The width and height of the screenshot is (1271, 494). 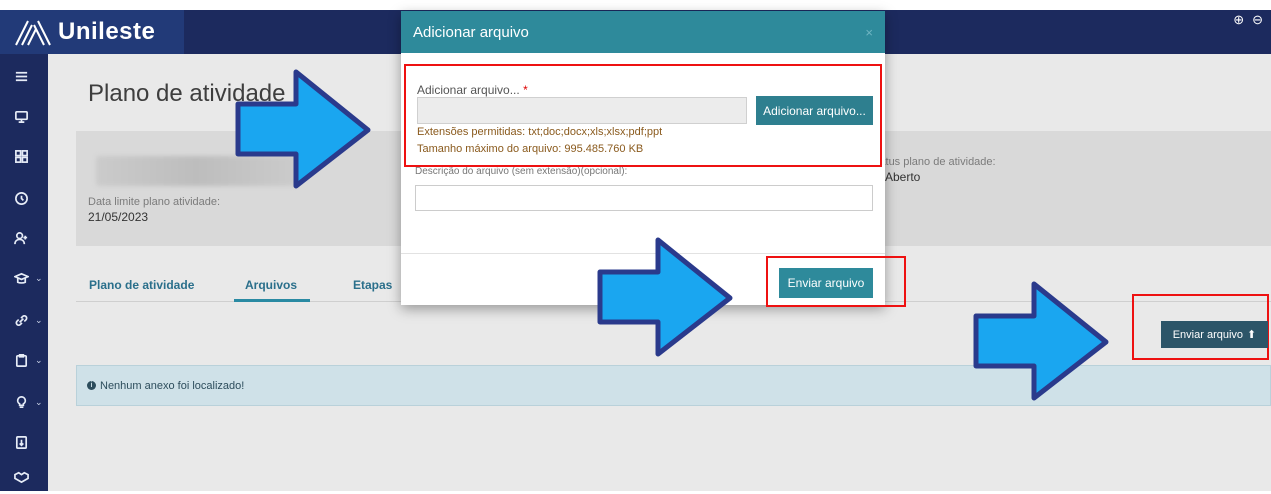 I want to click on deadline-value: 21/05/2023, so click(x=118, y=217).